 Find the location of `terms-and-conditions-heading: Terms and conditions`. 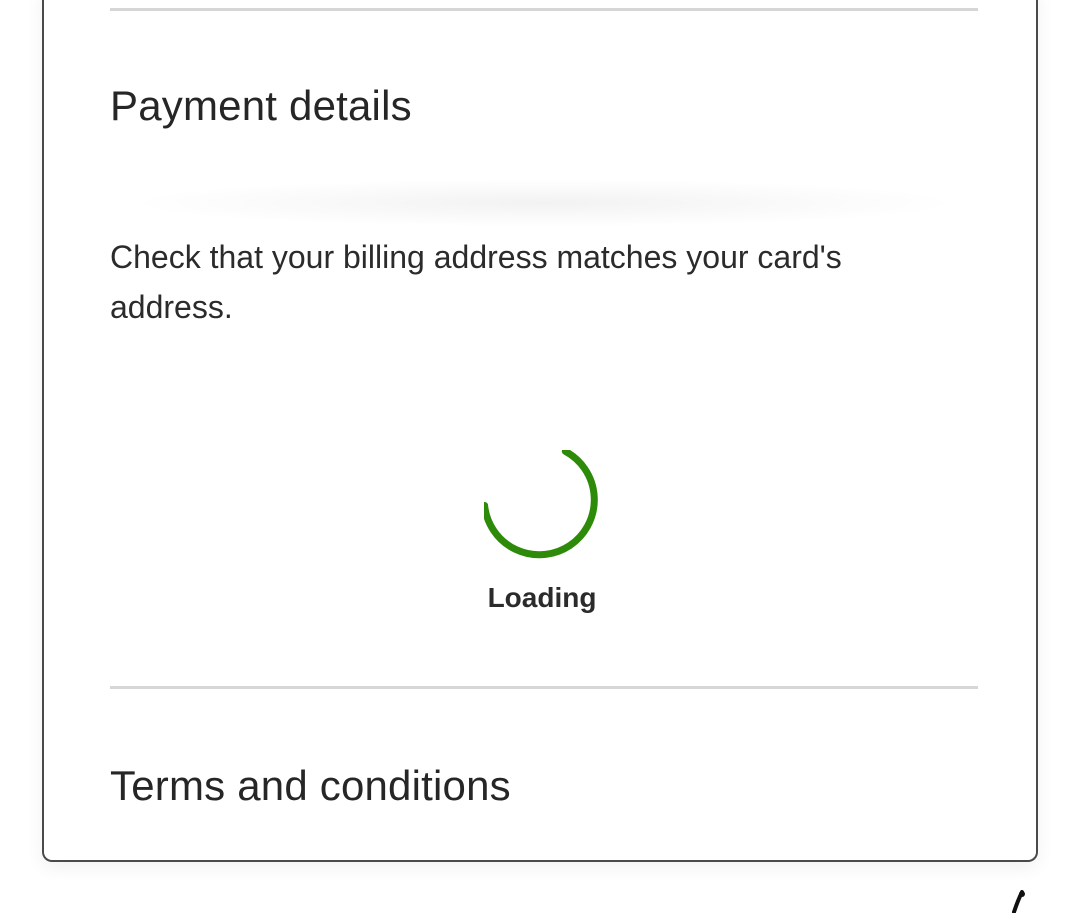

terms-and-conditions-heading: Terms and conditions is located at coordinates (310, 786).